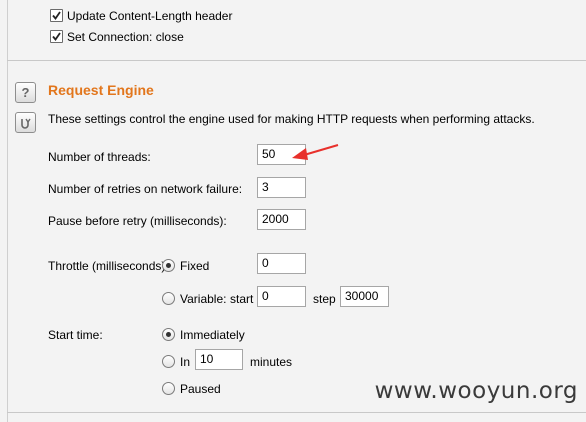  What do you see at coordinates (212, 335) in the screenshot?
I see `start-immediately-label: Immediately` at bounding box center [212, 335].